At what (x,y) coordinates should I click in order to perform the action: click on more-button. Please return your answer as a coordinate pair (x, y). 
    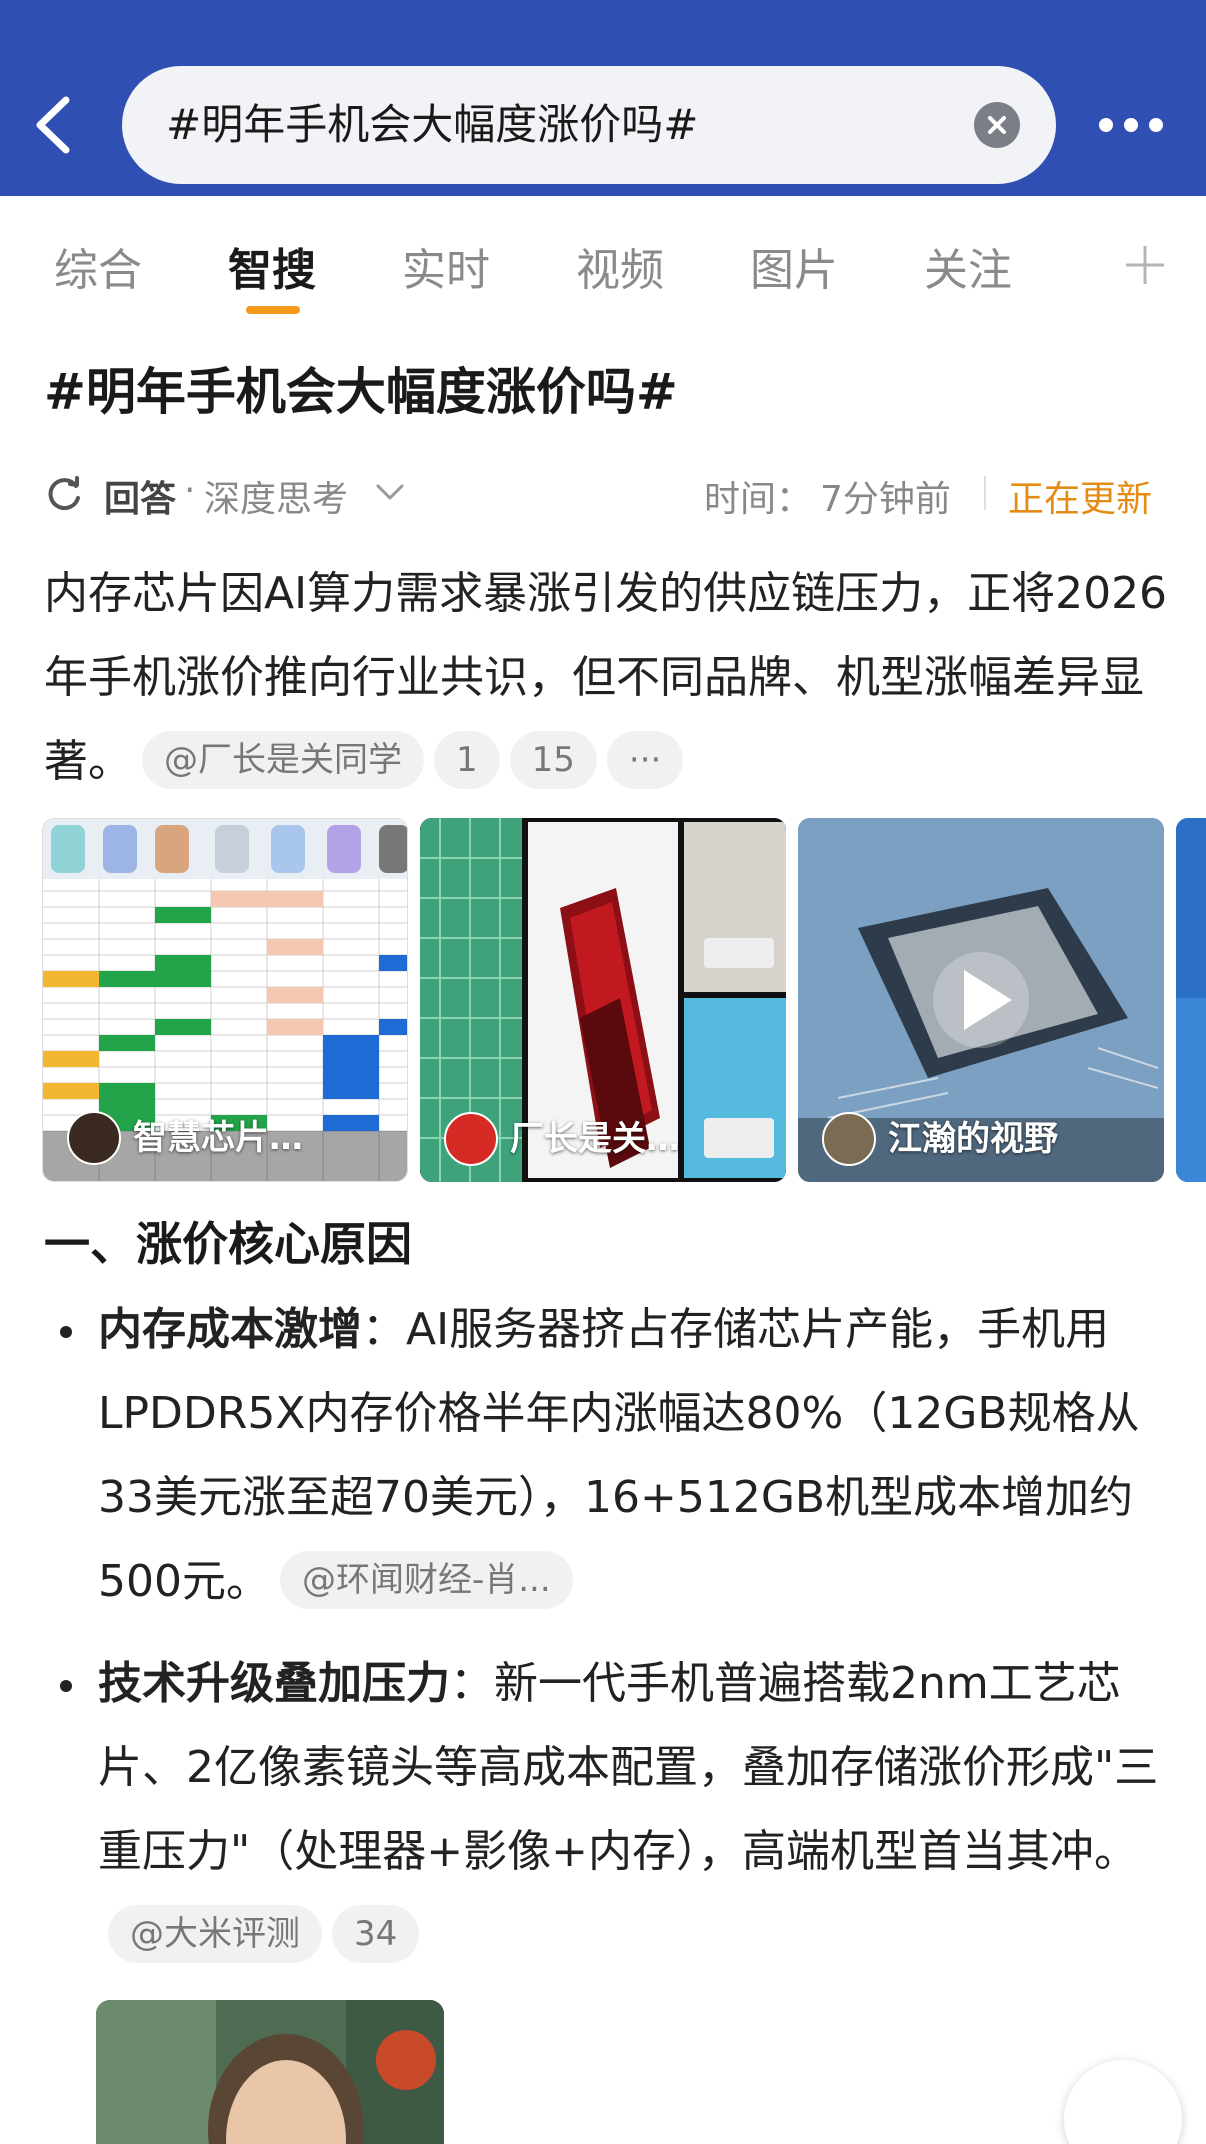
    Looking at the image, I should click on (1131, 125).